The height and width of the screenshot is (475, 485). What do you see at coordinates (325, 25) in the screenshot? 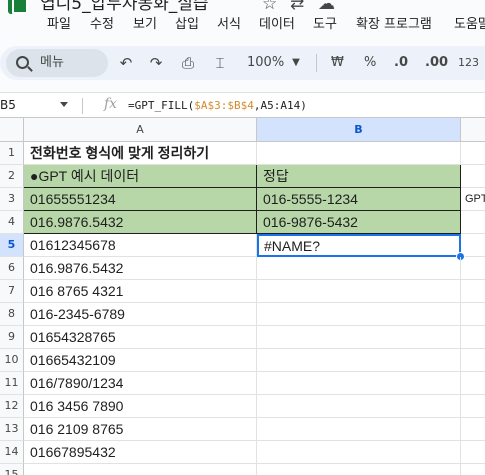
I see `menu-tools: 도구` at bounding box center [325, 25].